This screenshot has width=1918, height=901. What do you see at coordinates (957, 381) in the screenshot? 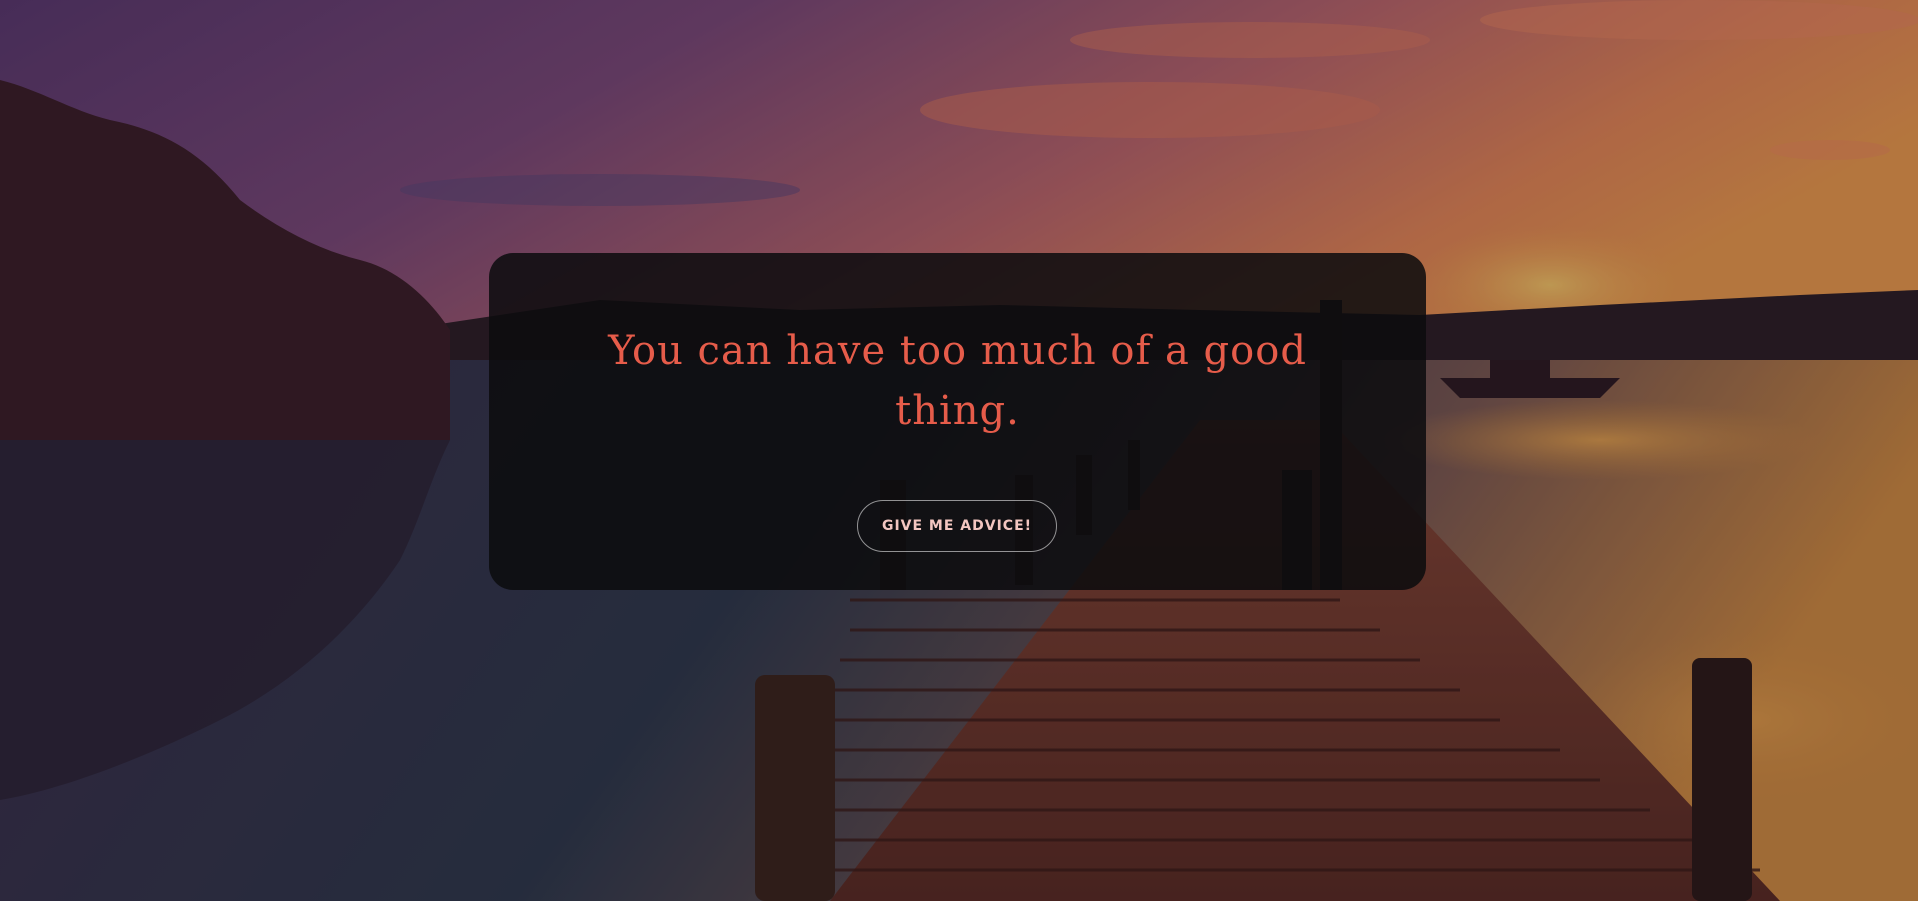
I see `advice-quote: You can have too much of a good thing.` at bounding box center [957, 381].